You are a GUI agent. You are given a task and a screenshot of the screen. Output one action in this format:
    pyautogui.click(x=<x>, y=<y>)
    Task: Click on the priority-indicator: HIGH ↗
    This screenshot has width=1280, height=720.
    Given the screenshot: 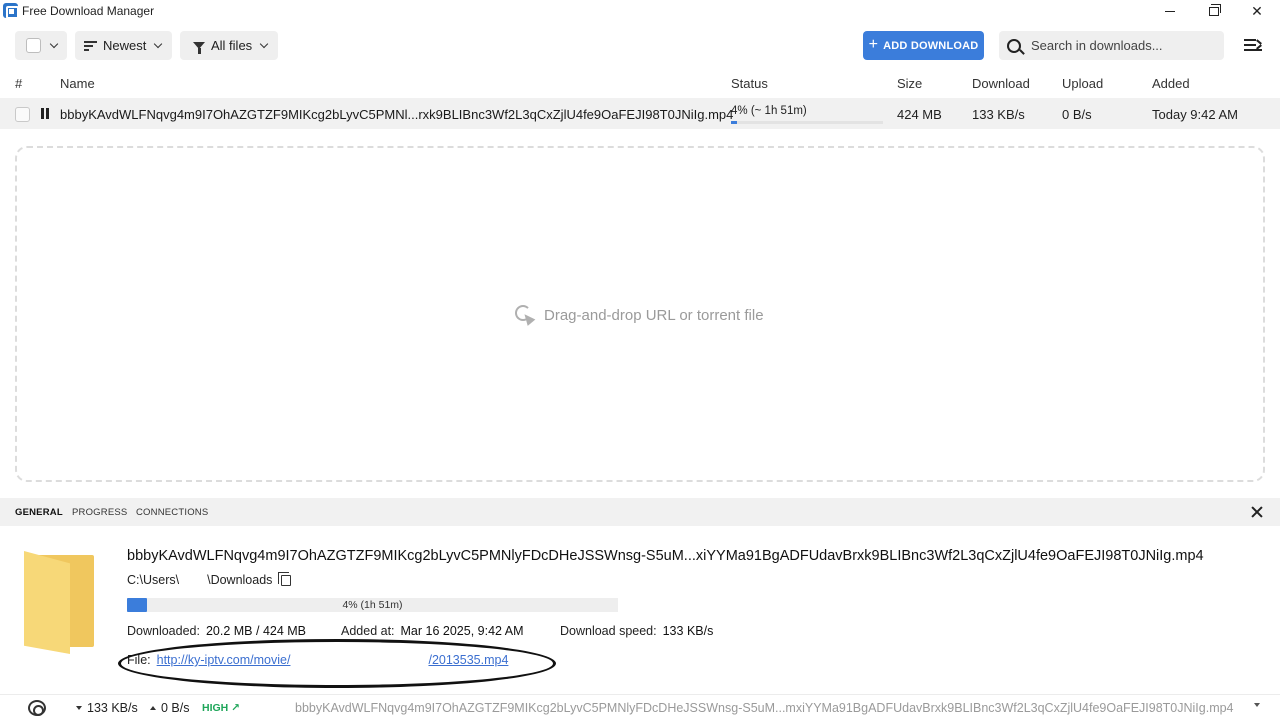 What is the action you would take?
    pyautogui.click(x=221, y=708)
    